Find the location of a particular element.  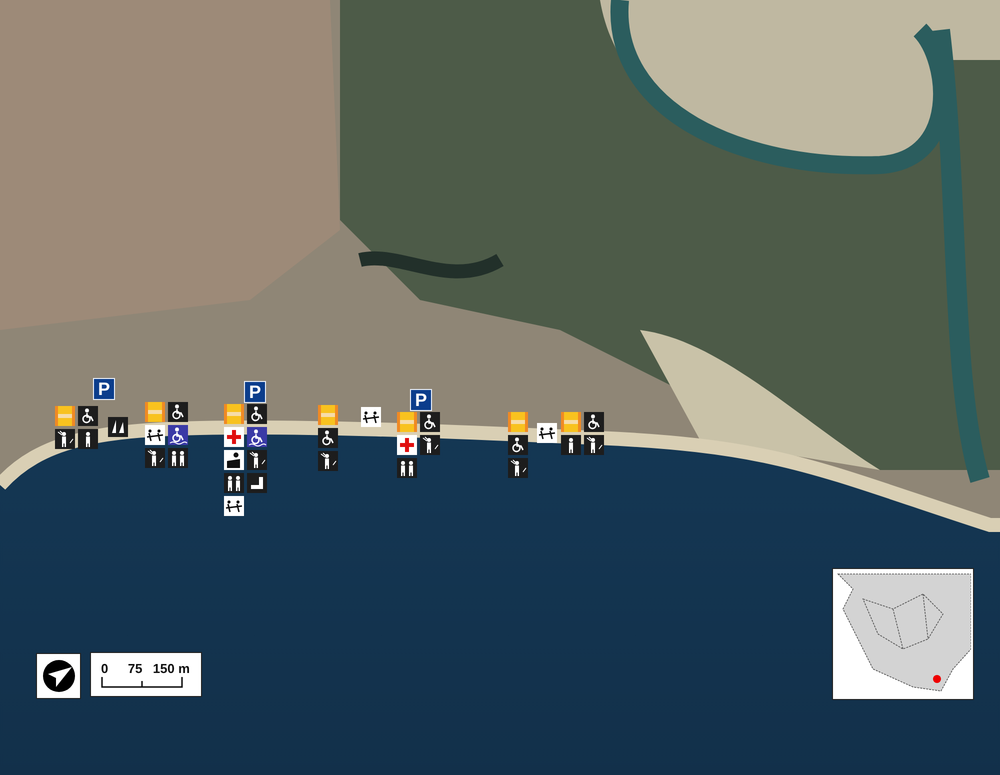

scale-label: 150 m is located at coordinates (171, 668).